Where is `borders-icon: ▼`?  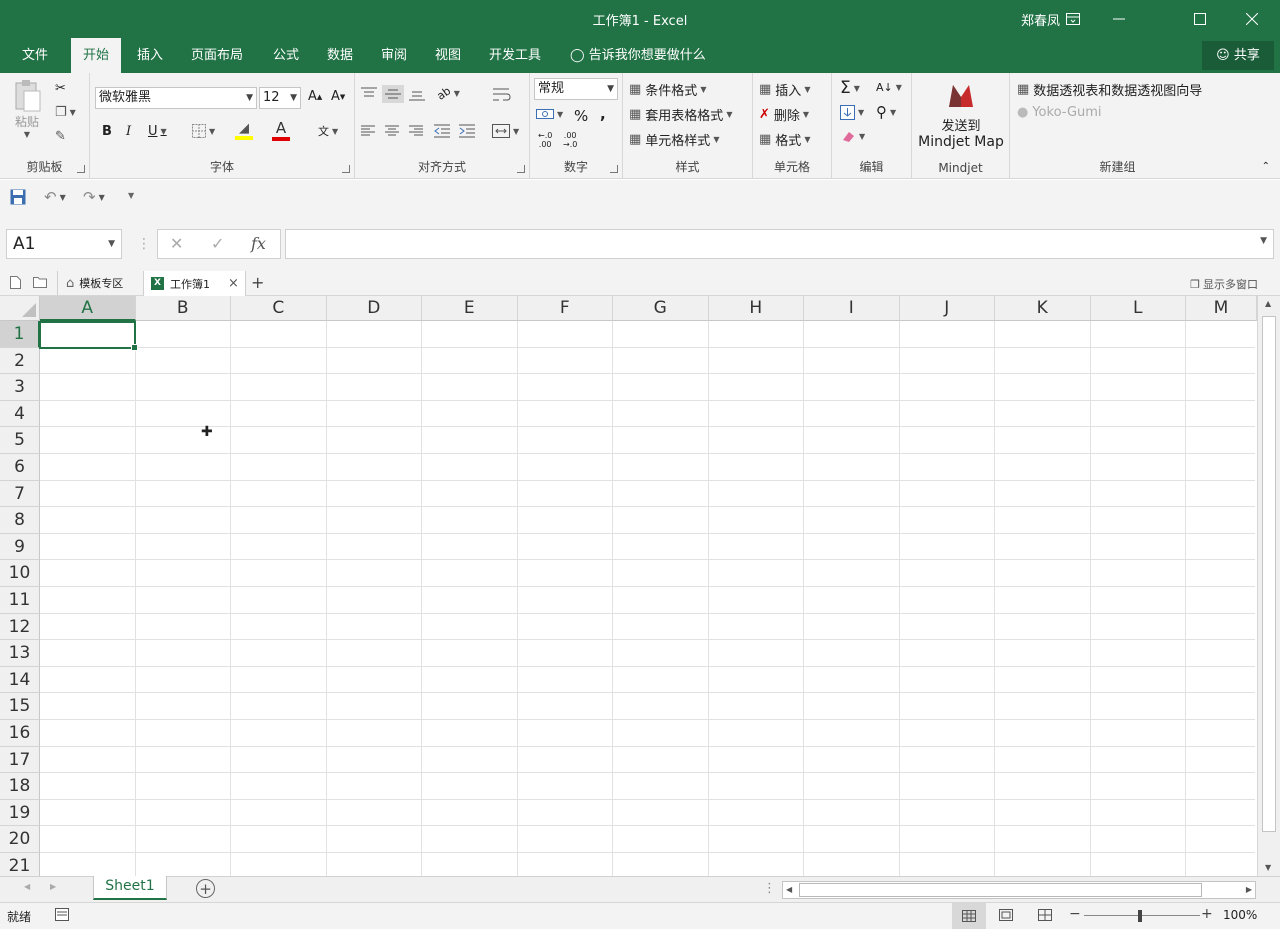 borders-icon: ▼ is located at coordinates (203, 131).